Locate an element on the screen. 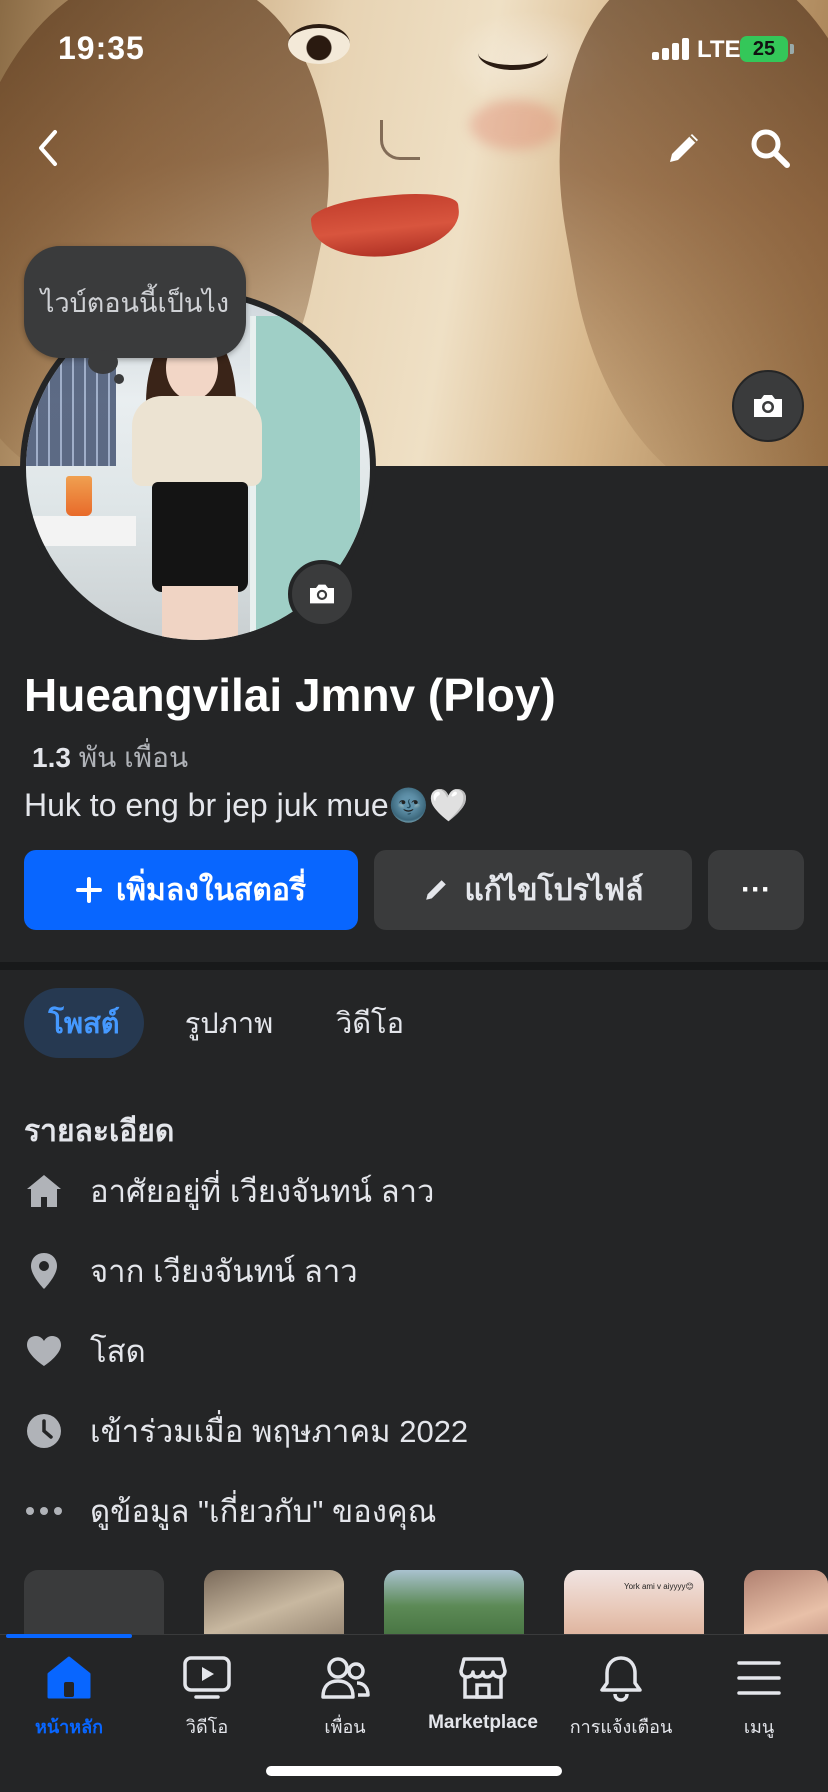 This screenshot has height=1792, width=828. more-options-button: ··· is located at coordinates (756, 890).